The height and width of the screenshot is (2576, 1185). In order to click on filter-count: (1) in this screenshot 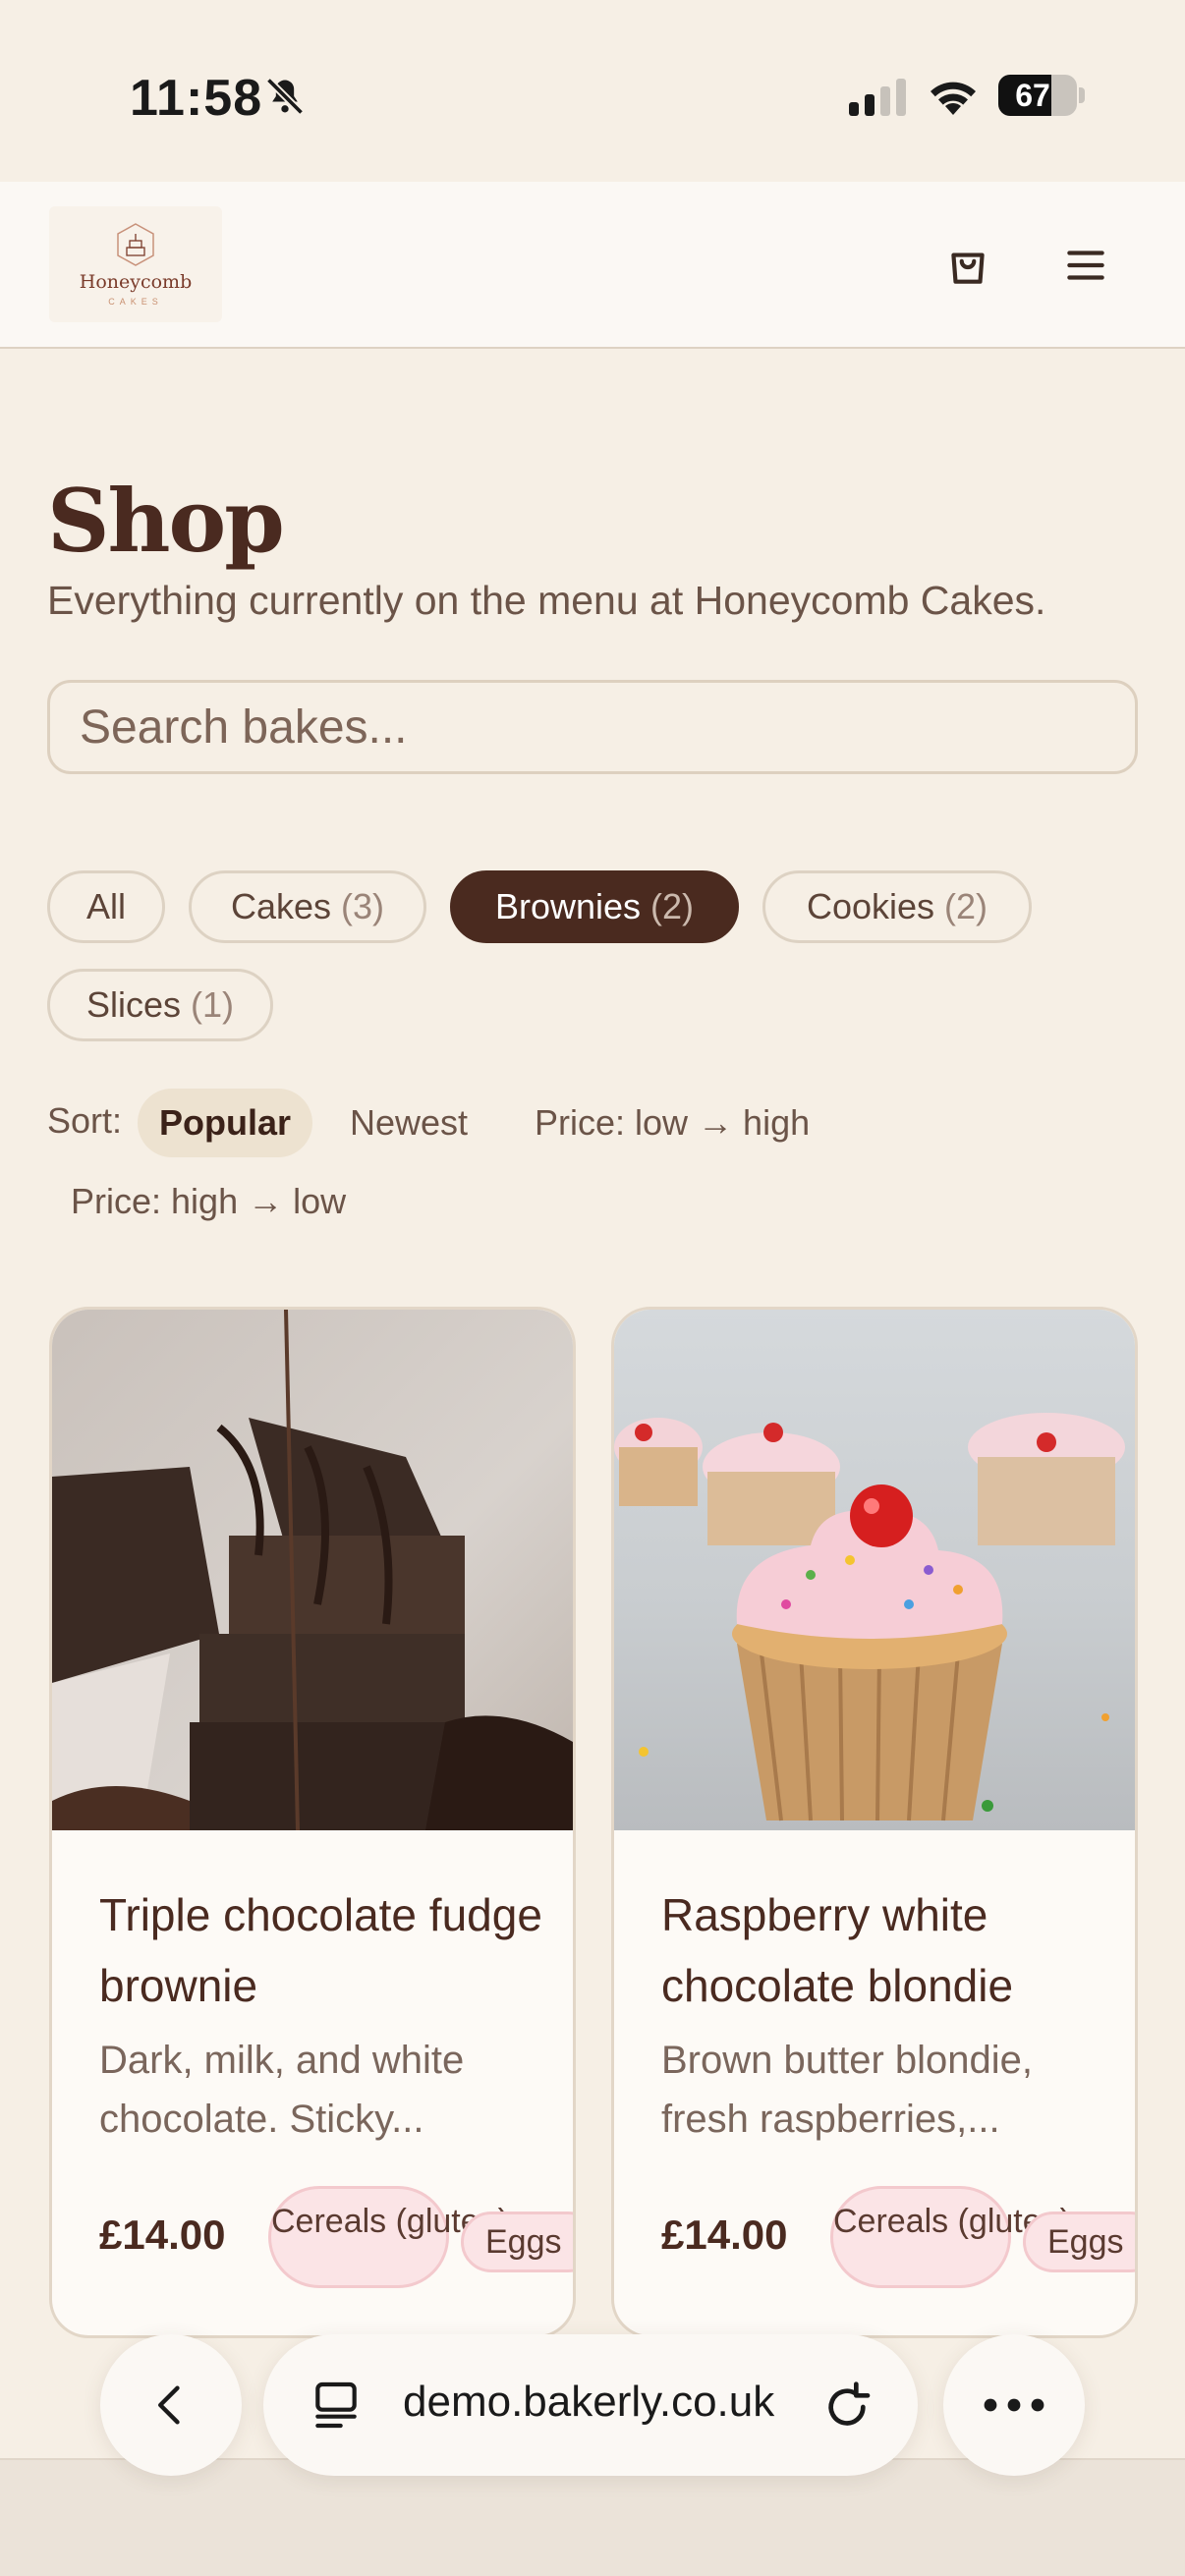, I will do `click(213, 1004)`.